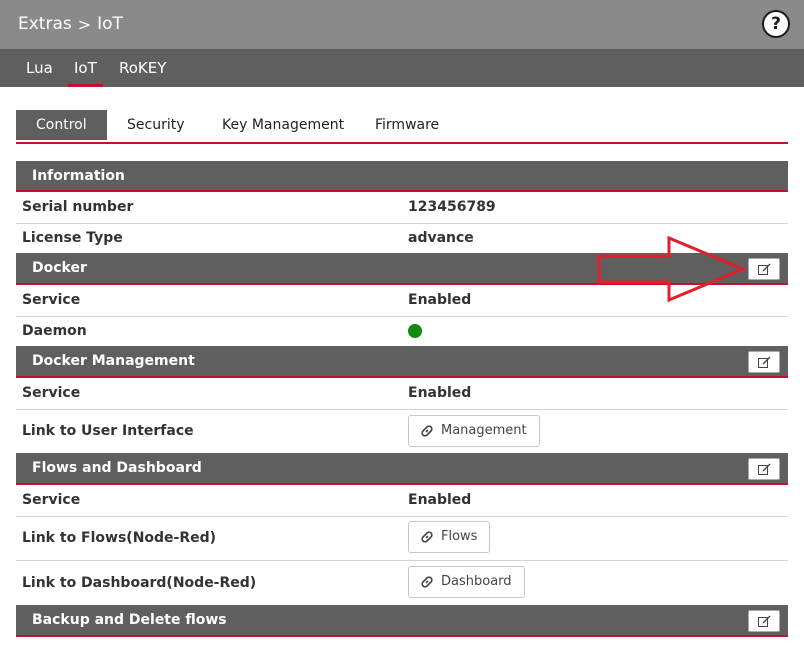 The width and height of the screenshot is (804, 651). I want to click on subnav-item-iot: IoT, so click(85, 73).